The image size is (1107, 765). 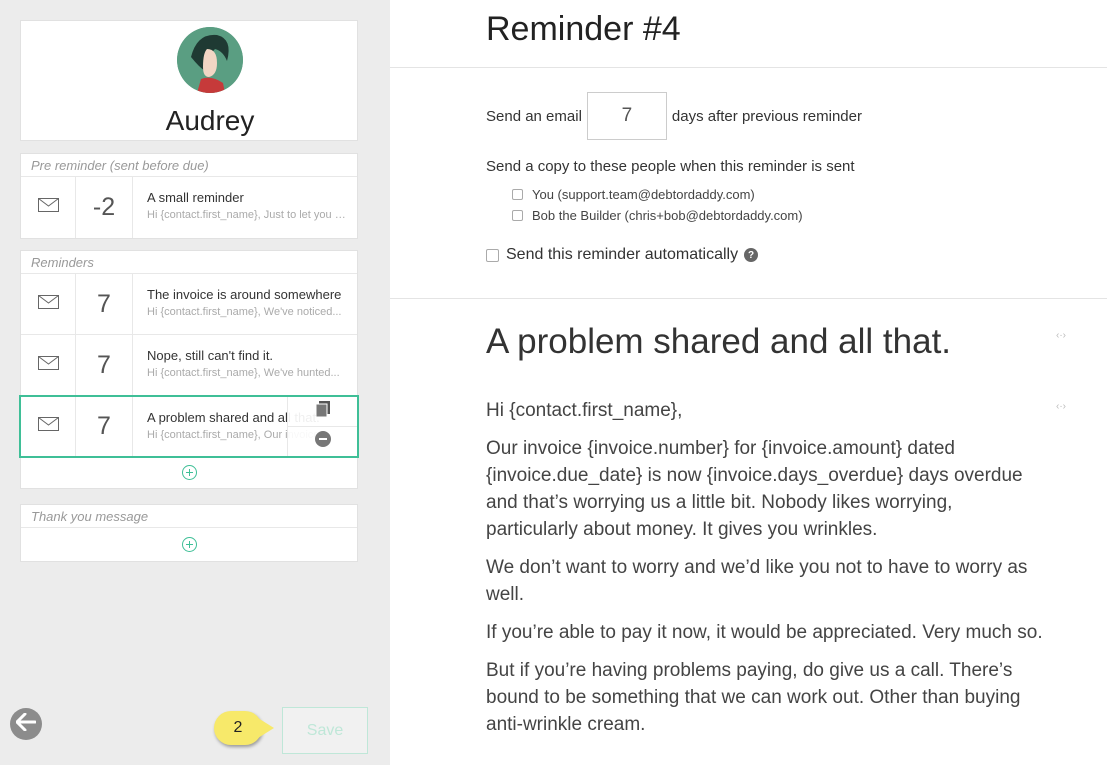 I want to click on add-reminder-button, so click(x=189, y=472).